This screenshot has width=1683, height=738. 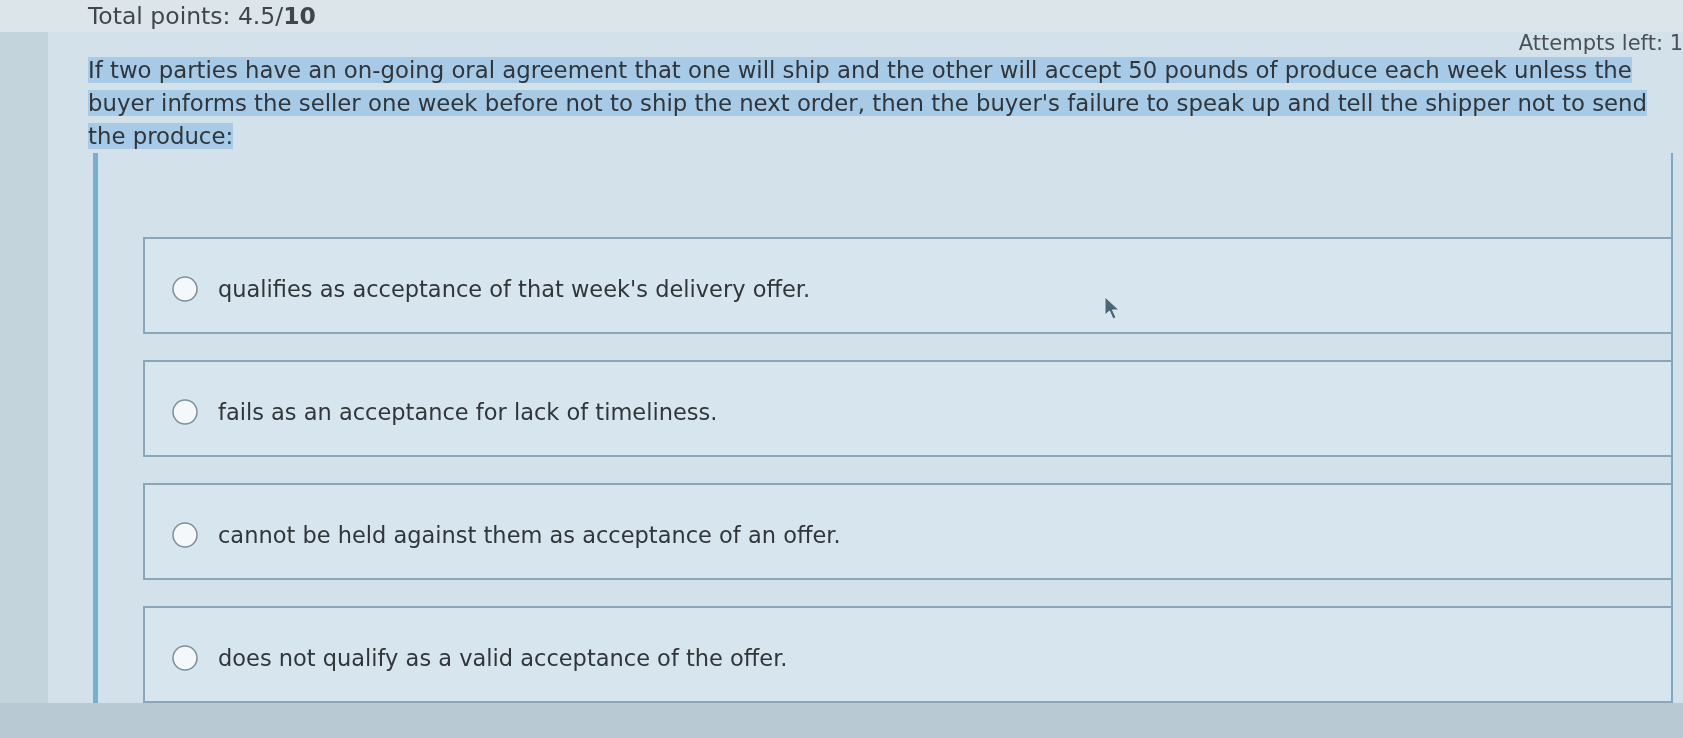 What do you see at coordinates (1600, 43) in the screenshot?
I see `attempts-left: Attempts left: 1` at bounding box center [1600, 43].